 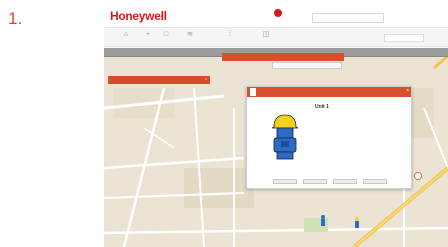 I want to click on layers-icon: ◫, so click(x=266, y=34).